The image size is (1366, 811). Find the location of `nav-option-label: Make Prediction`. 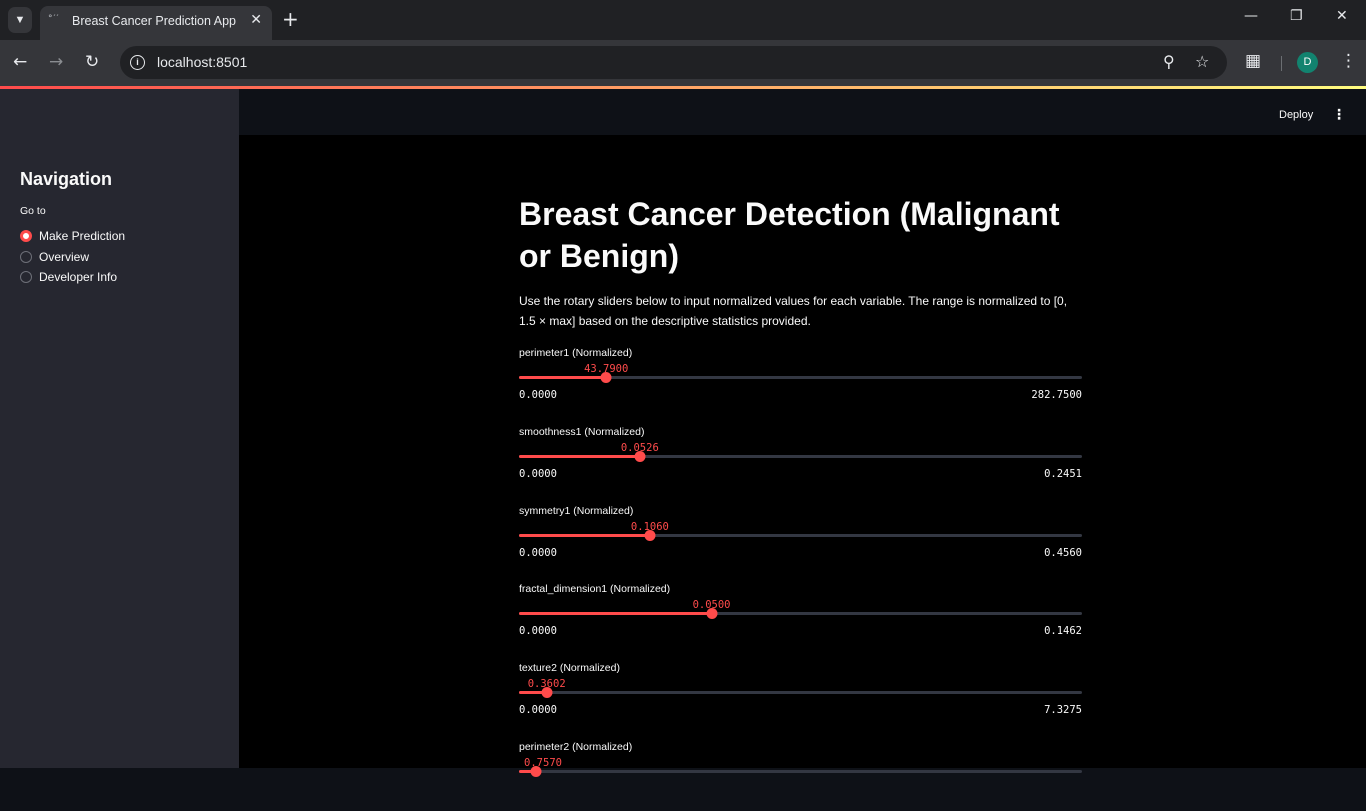

nav-option-label: Make Prediction is located at coordinates (82, 236).